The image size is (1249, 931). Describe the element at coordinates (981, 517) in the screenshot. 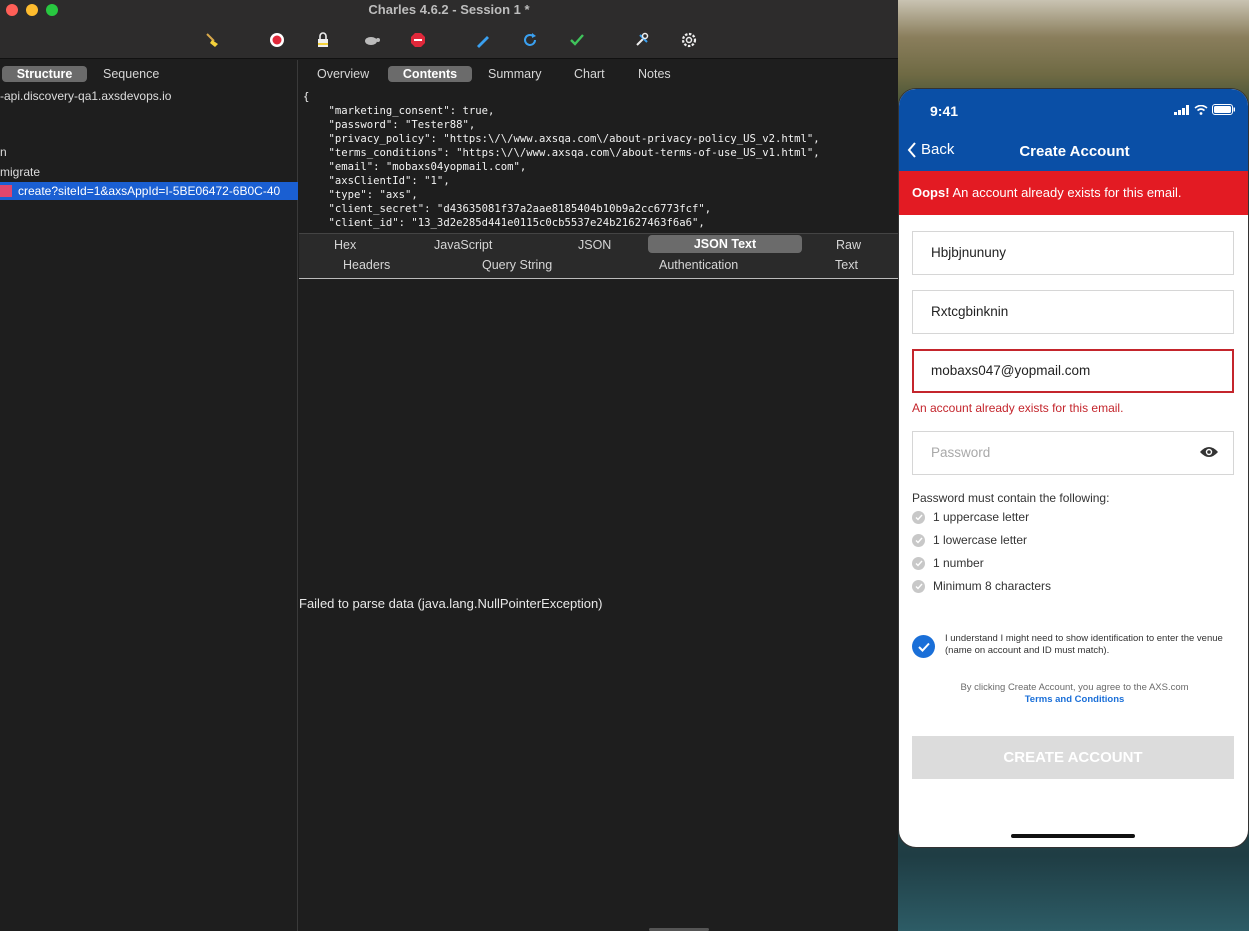

I see `rule-label: 1 uppercase letter` at that location.